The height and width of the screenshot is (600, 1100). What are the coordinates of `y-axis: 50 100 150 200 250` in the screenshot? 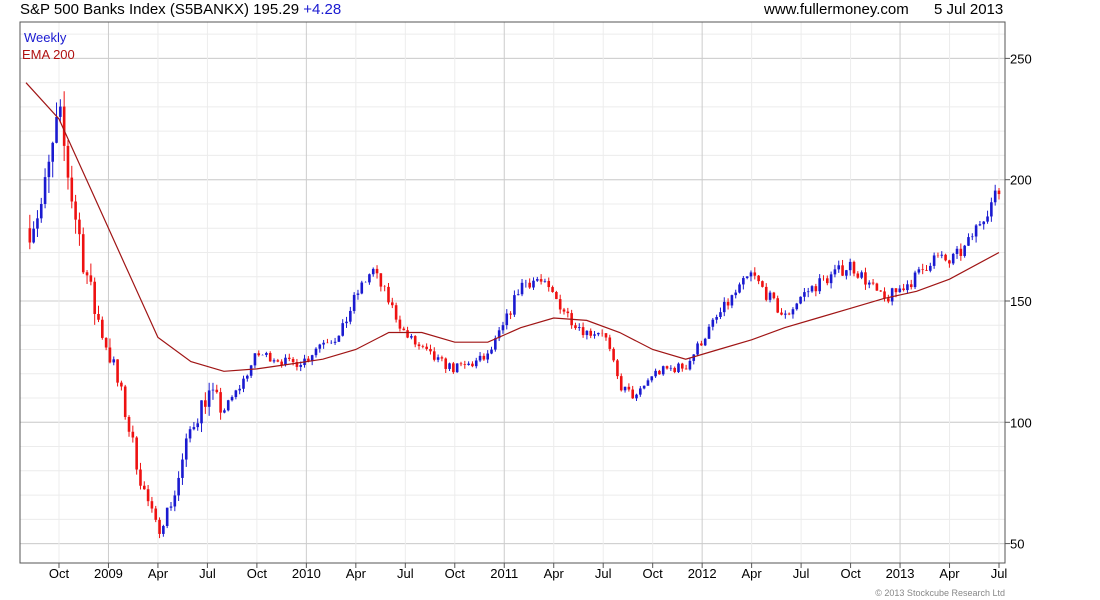 It's located at (1018, 301).